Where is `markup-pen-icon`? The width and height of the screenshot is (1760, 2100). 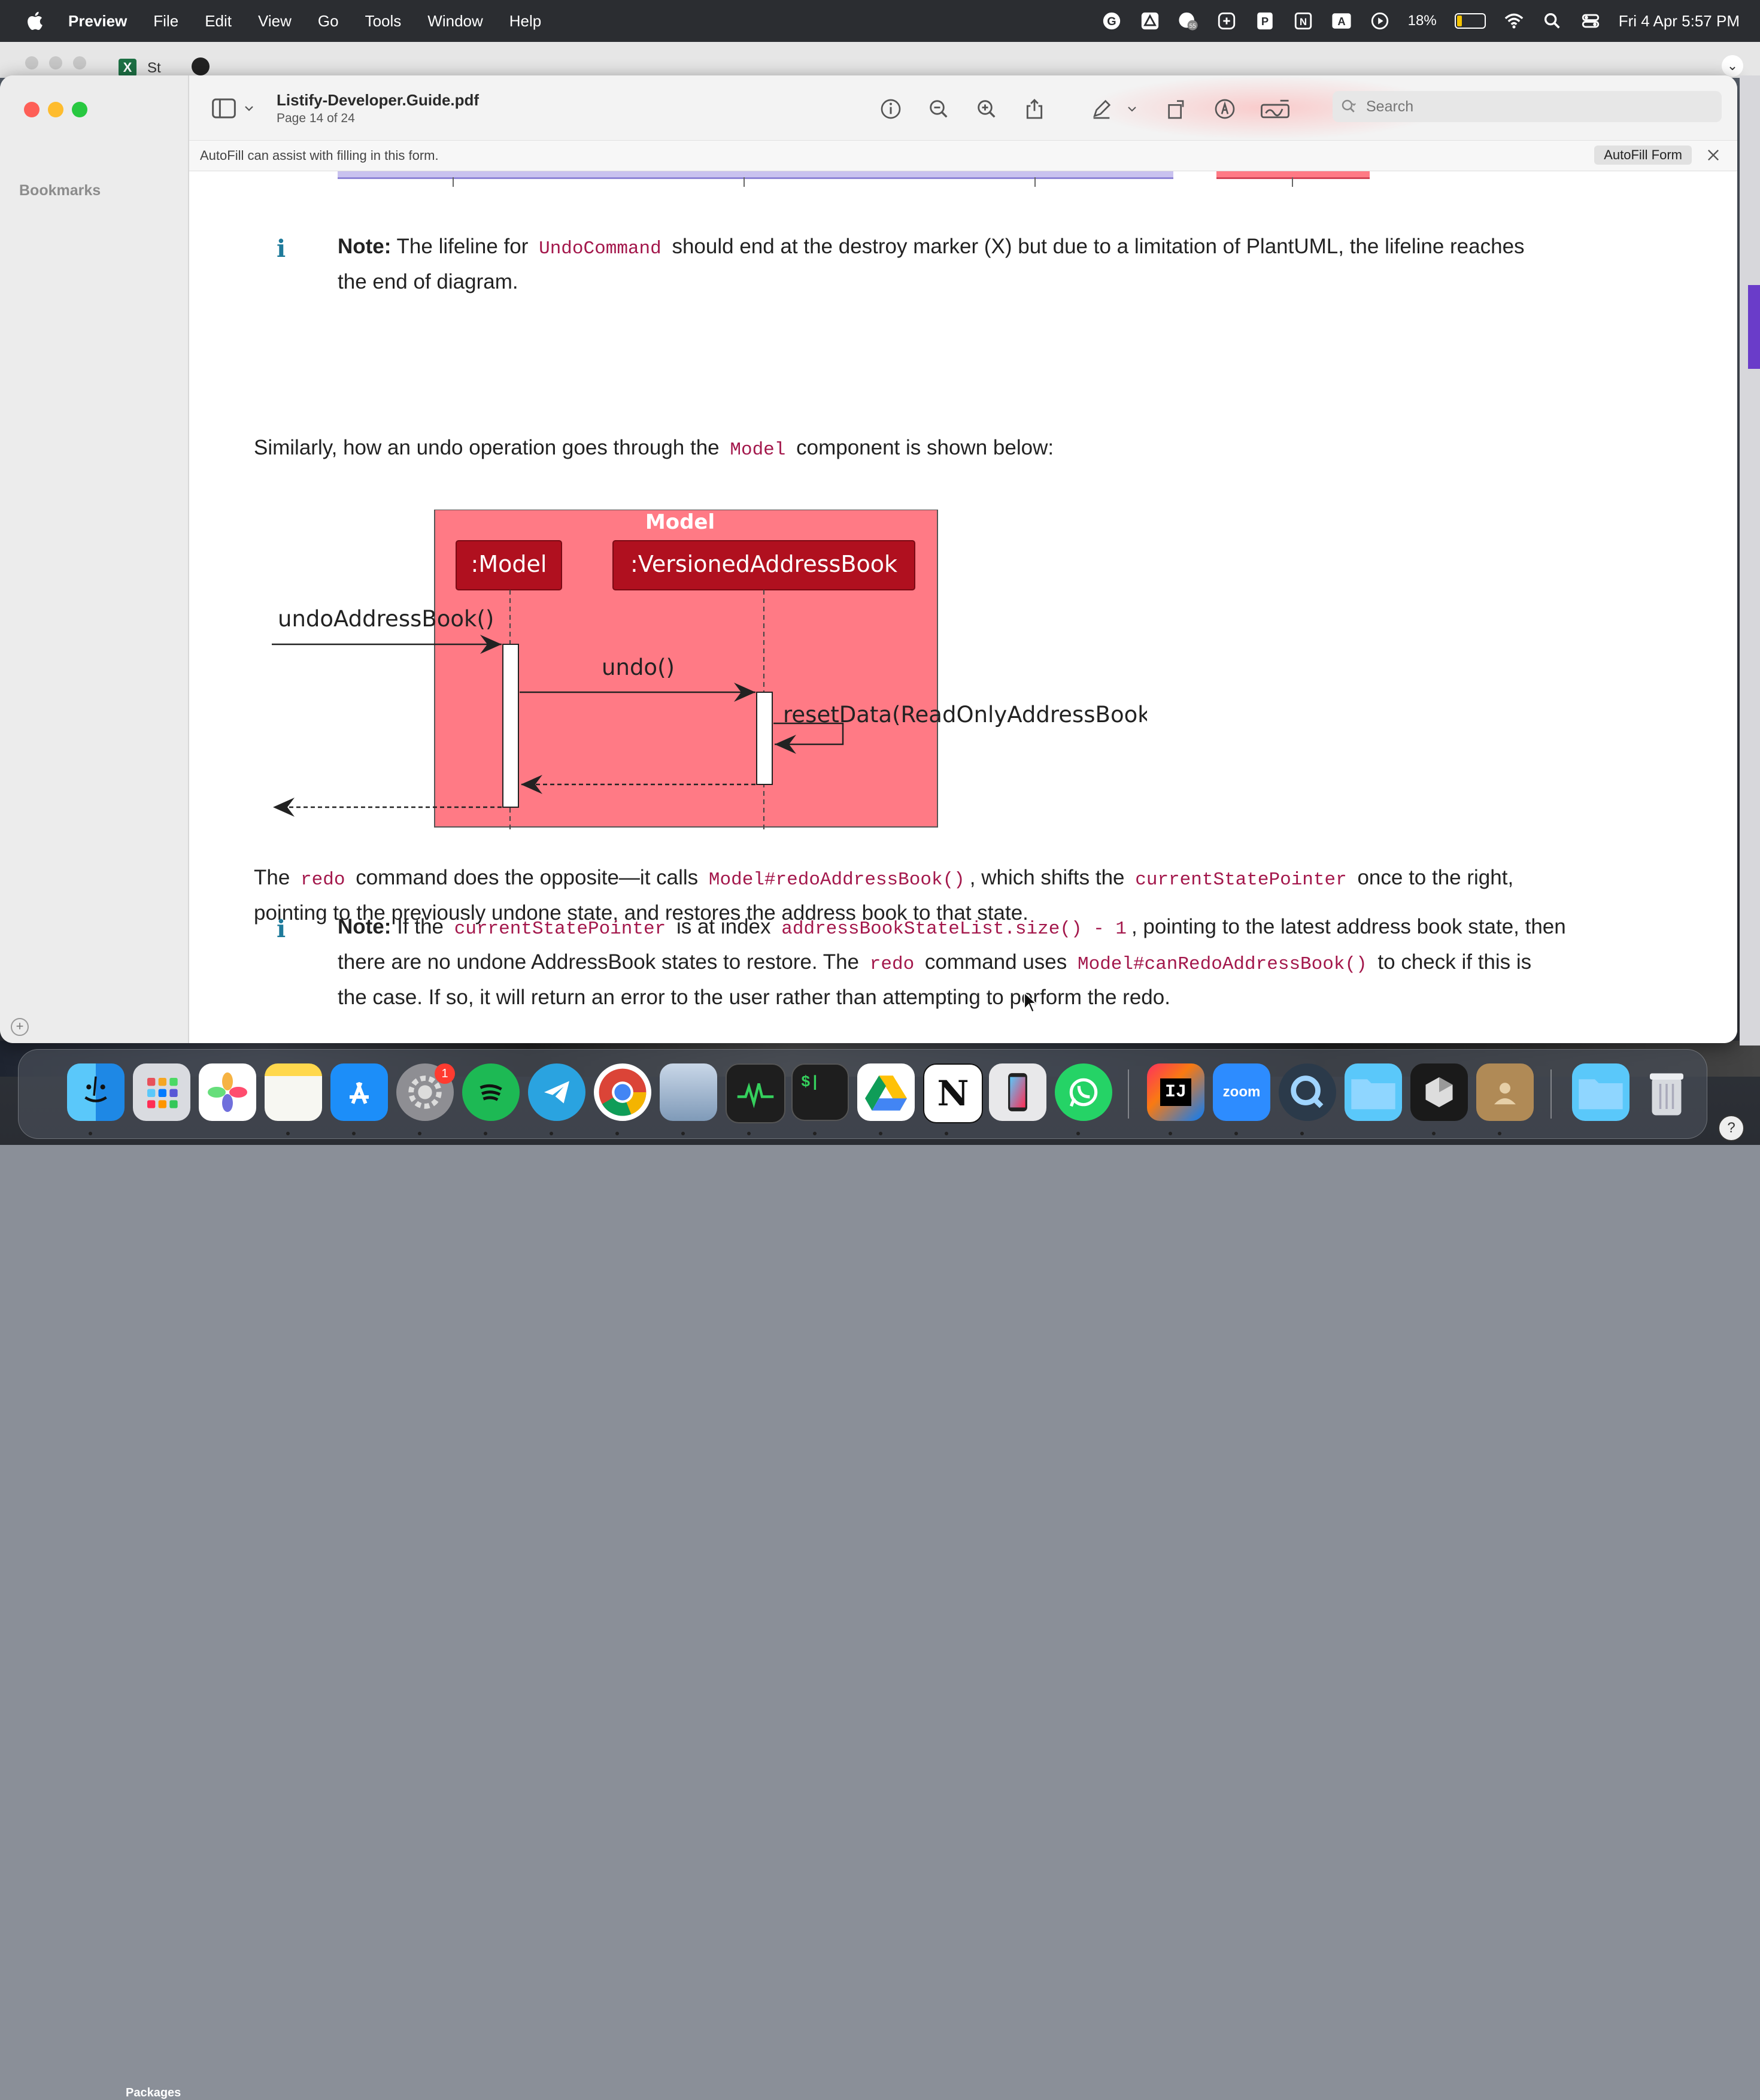 markup-pen-icon is located at coordinates (1101, 109).